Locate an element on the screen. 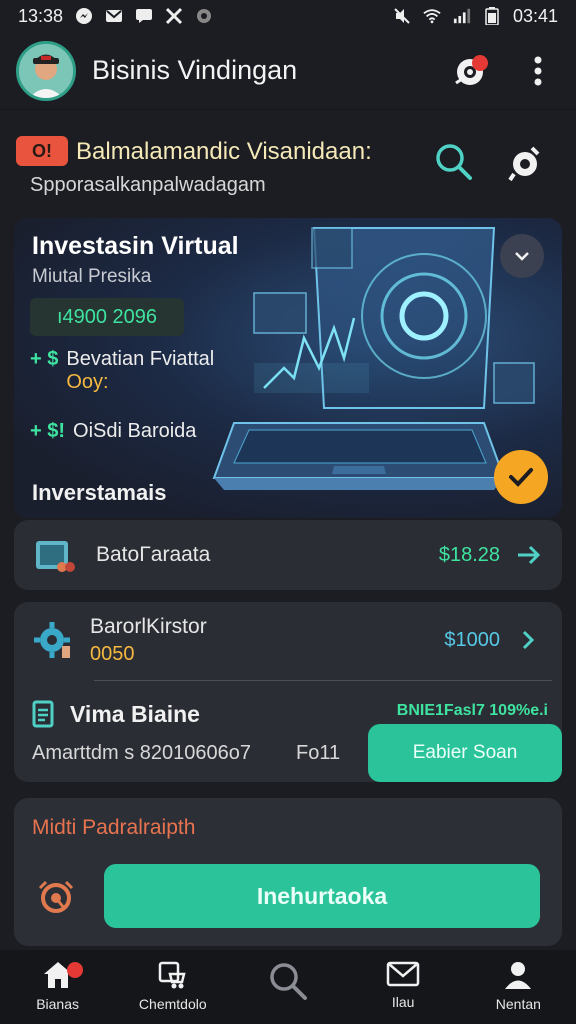 The width and height of the screenshot is (576, 1024). wifi-icon is located at coordinates (432, 16).